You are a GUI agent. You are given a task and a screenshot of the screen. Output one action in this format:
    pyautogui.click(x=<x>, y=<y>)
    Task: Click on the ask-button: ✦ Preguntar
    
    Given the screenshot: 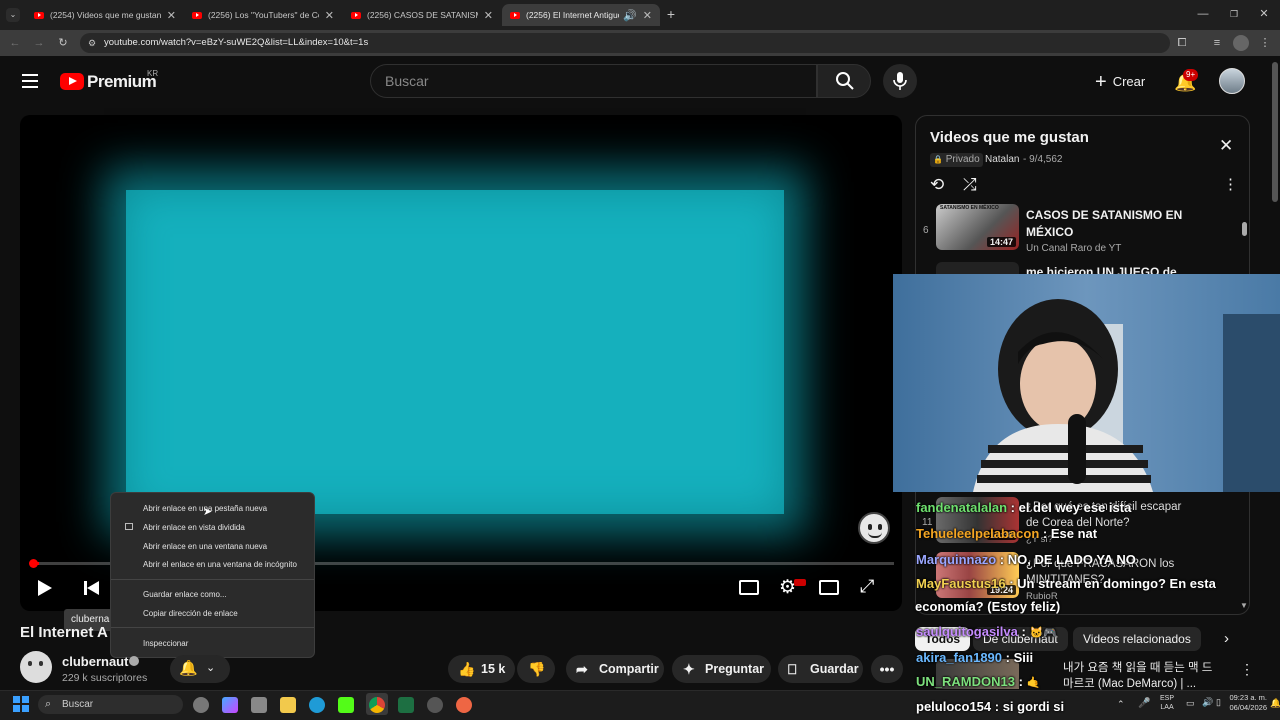 What is the action you would take?
    pyautogui.click(x=721, y=669)
    